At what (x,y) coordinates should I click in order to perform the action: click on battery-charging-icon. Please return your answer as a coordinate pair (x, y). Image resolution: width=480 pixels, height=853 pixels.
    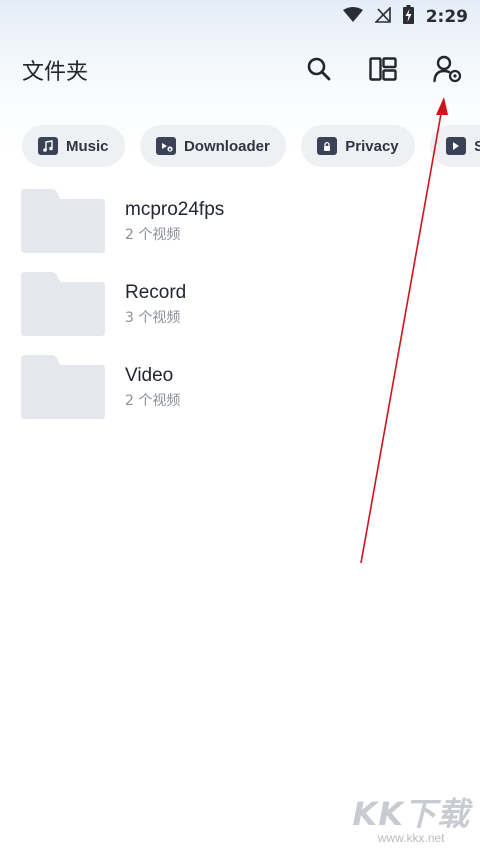
    Looking at the image, I should click on (408, 17).